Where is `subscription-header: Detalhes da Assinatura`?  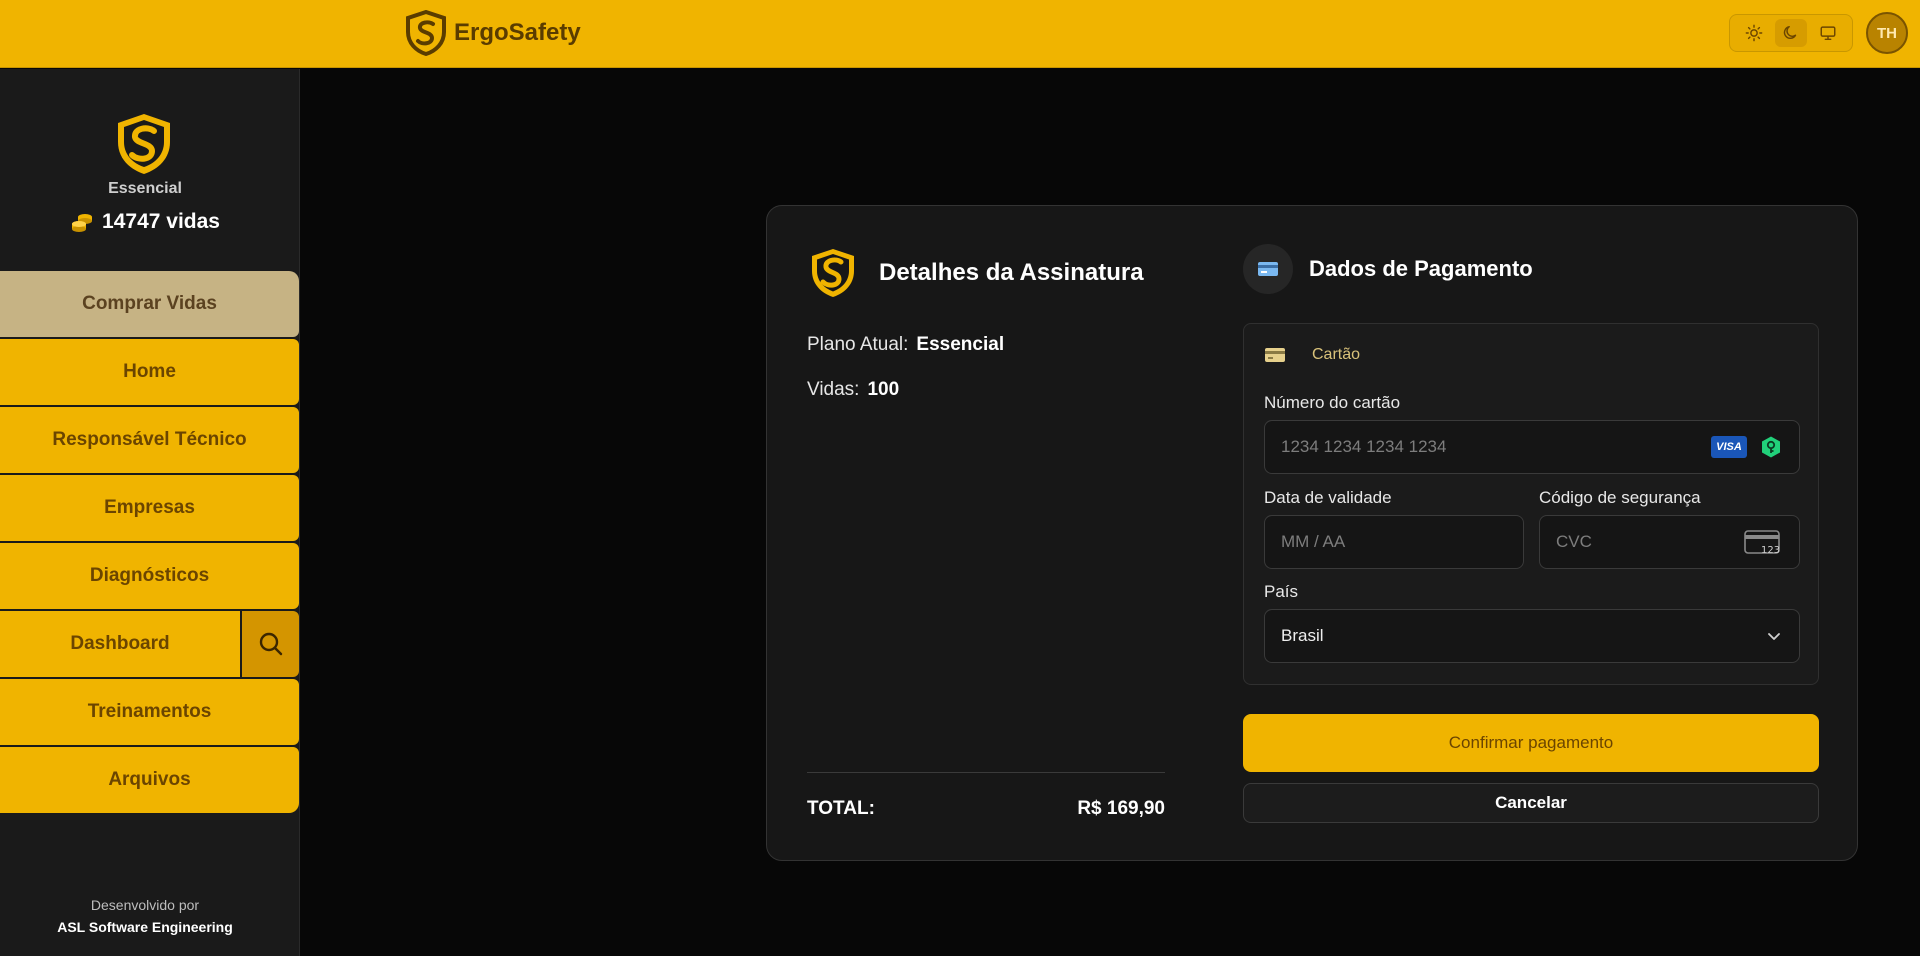
subscription-header: Detalhes da Assinatura is located at coordinates (975, 273).